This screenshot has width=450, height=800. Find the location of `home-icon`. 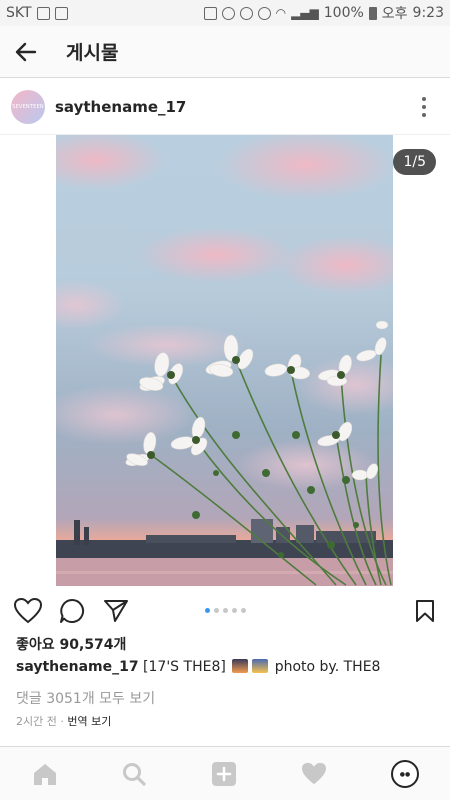

home-icon is located at coordinates (45, 774).